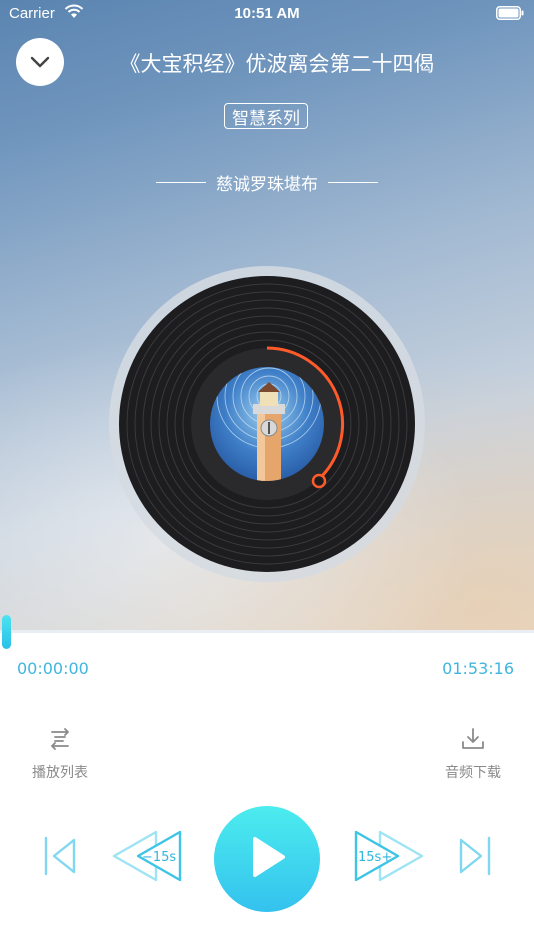 This screenshot has width=534, height=950. I want to click on collapse-button, so click(40, 62).